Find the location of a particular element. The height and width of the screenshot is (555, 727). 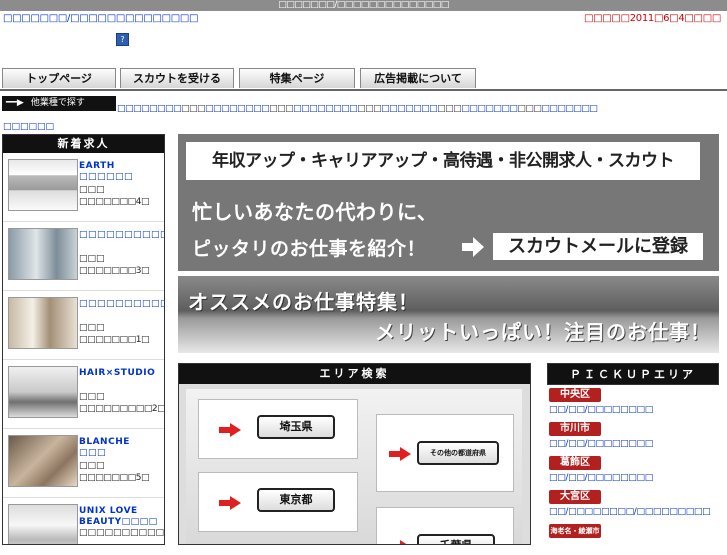

pickup-area-button: 葛飾区 is located at coordinates (575, 463).